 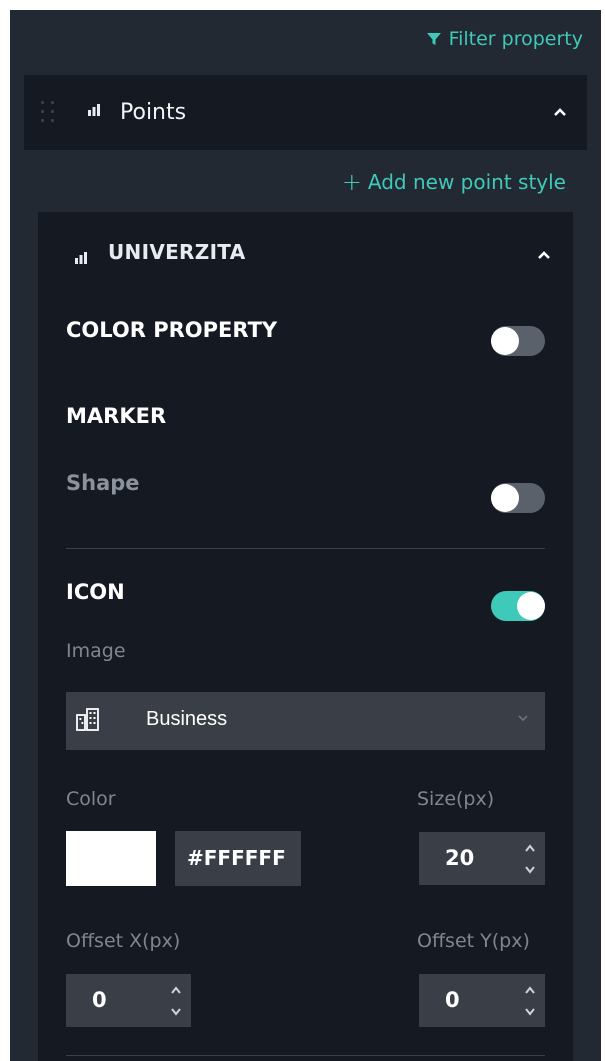 I want to click on section-title: Points, so click(x=153, y=112).